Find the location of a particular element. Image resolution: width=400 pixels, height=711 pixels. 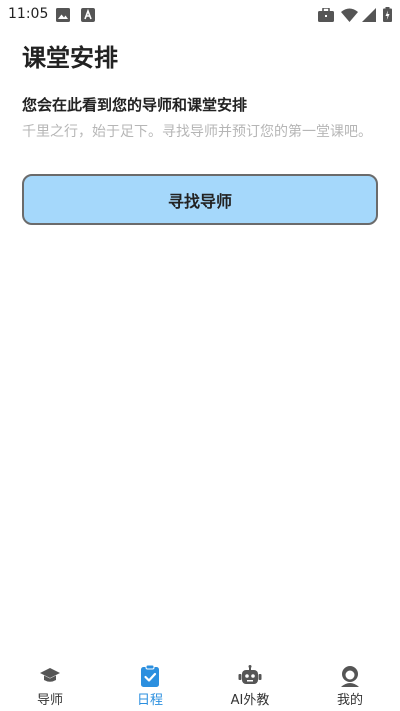

empty-state-description: 千里之行，始于足下。寻找导师并预订您的第一堂课吧。 is located at coordinates (197, 132).